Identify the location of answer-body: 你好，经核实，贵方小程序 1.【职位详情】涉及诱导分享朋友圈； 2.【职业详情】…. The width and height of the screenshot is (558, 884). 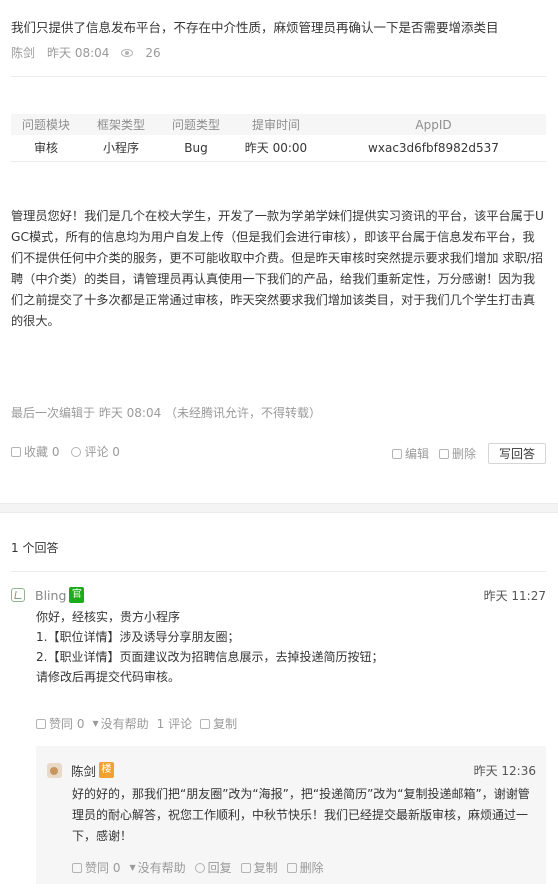
(291, 647).